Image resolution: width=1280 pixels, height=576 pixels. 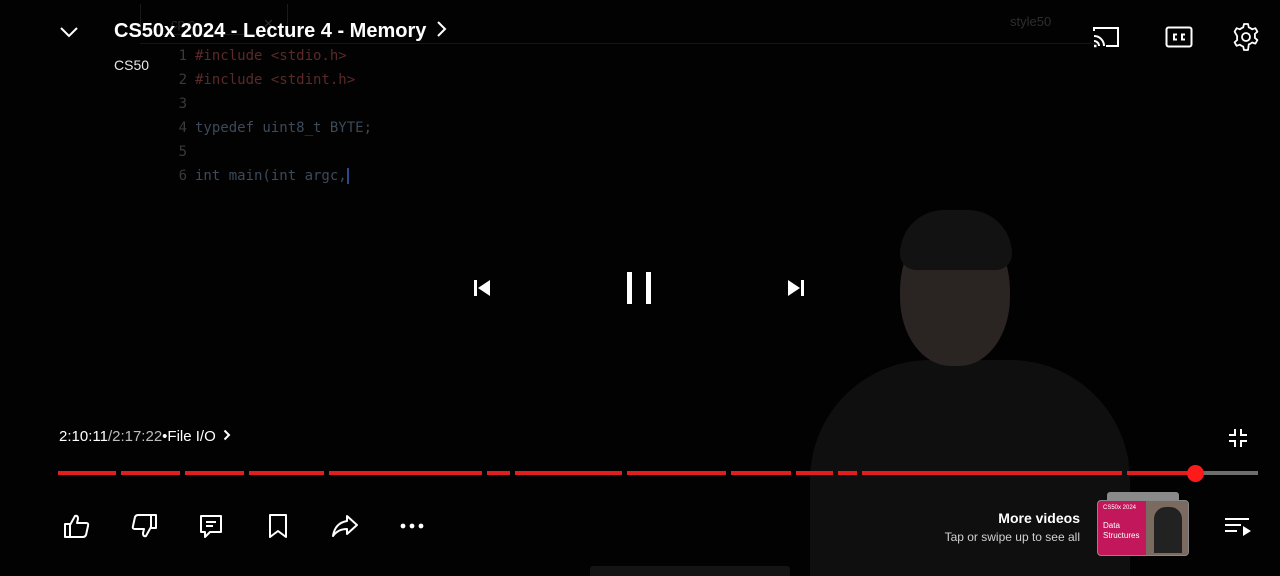 I want to click on video-title-link: CS50x 2024 - Lecture 4 - Memory, so click(x=281, y=31).